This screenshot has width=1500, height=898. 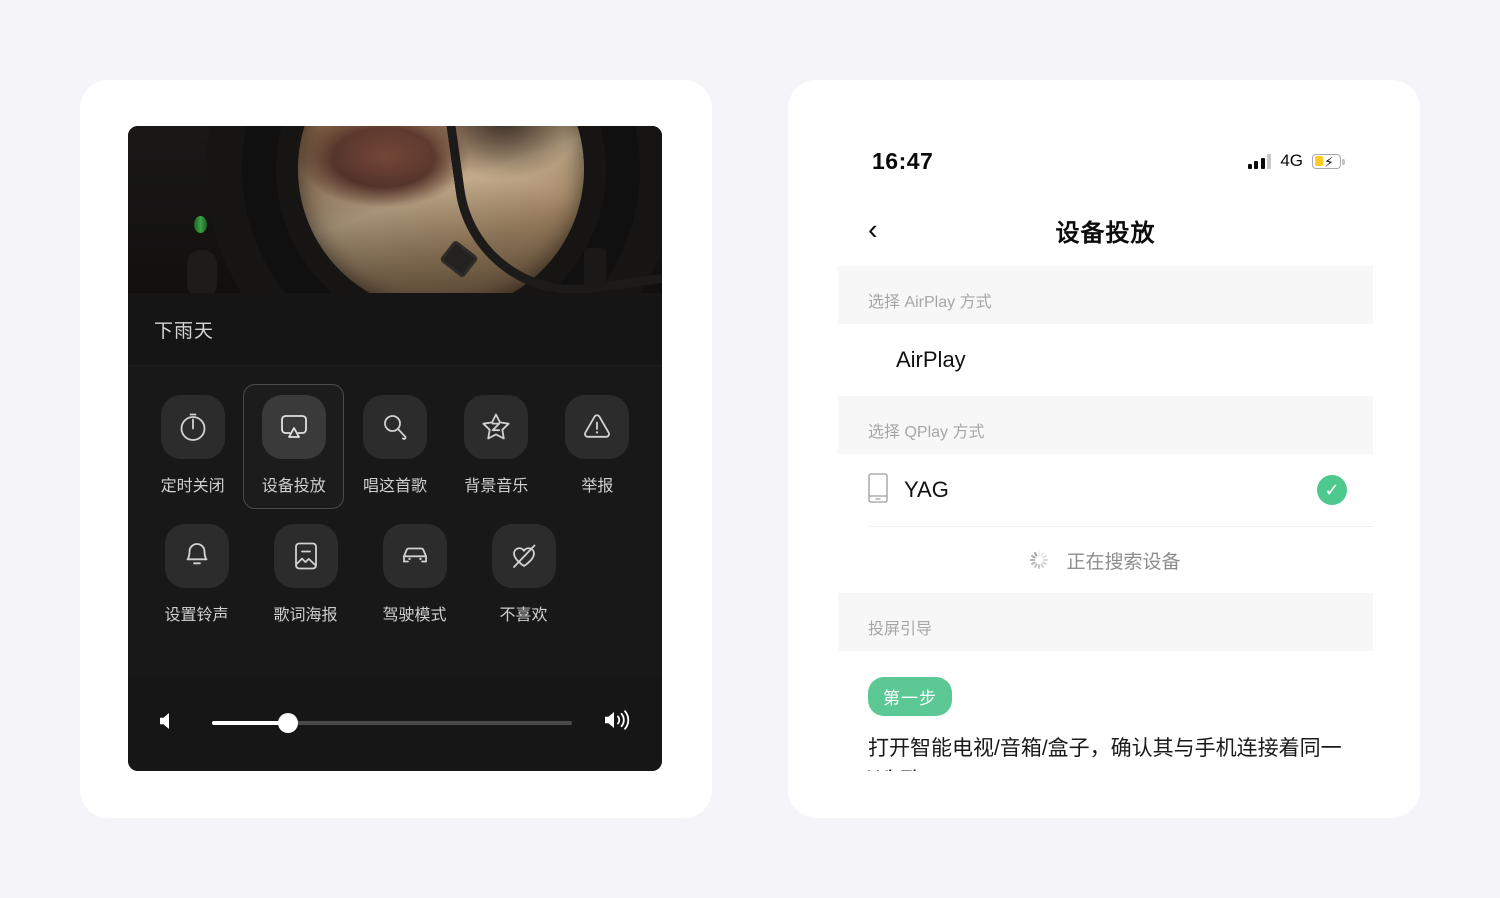 I want to click on list-item-airplay: AirPlay, so click(x=1105, y=360).